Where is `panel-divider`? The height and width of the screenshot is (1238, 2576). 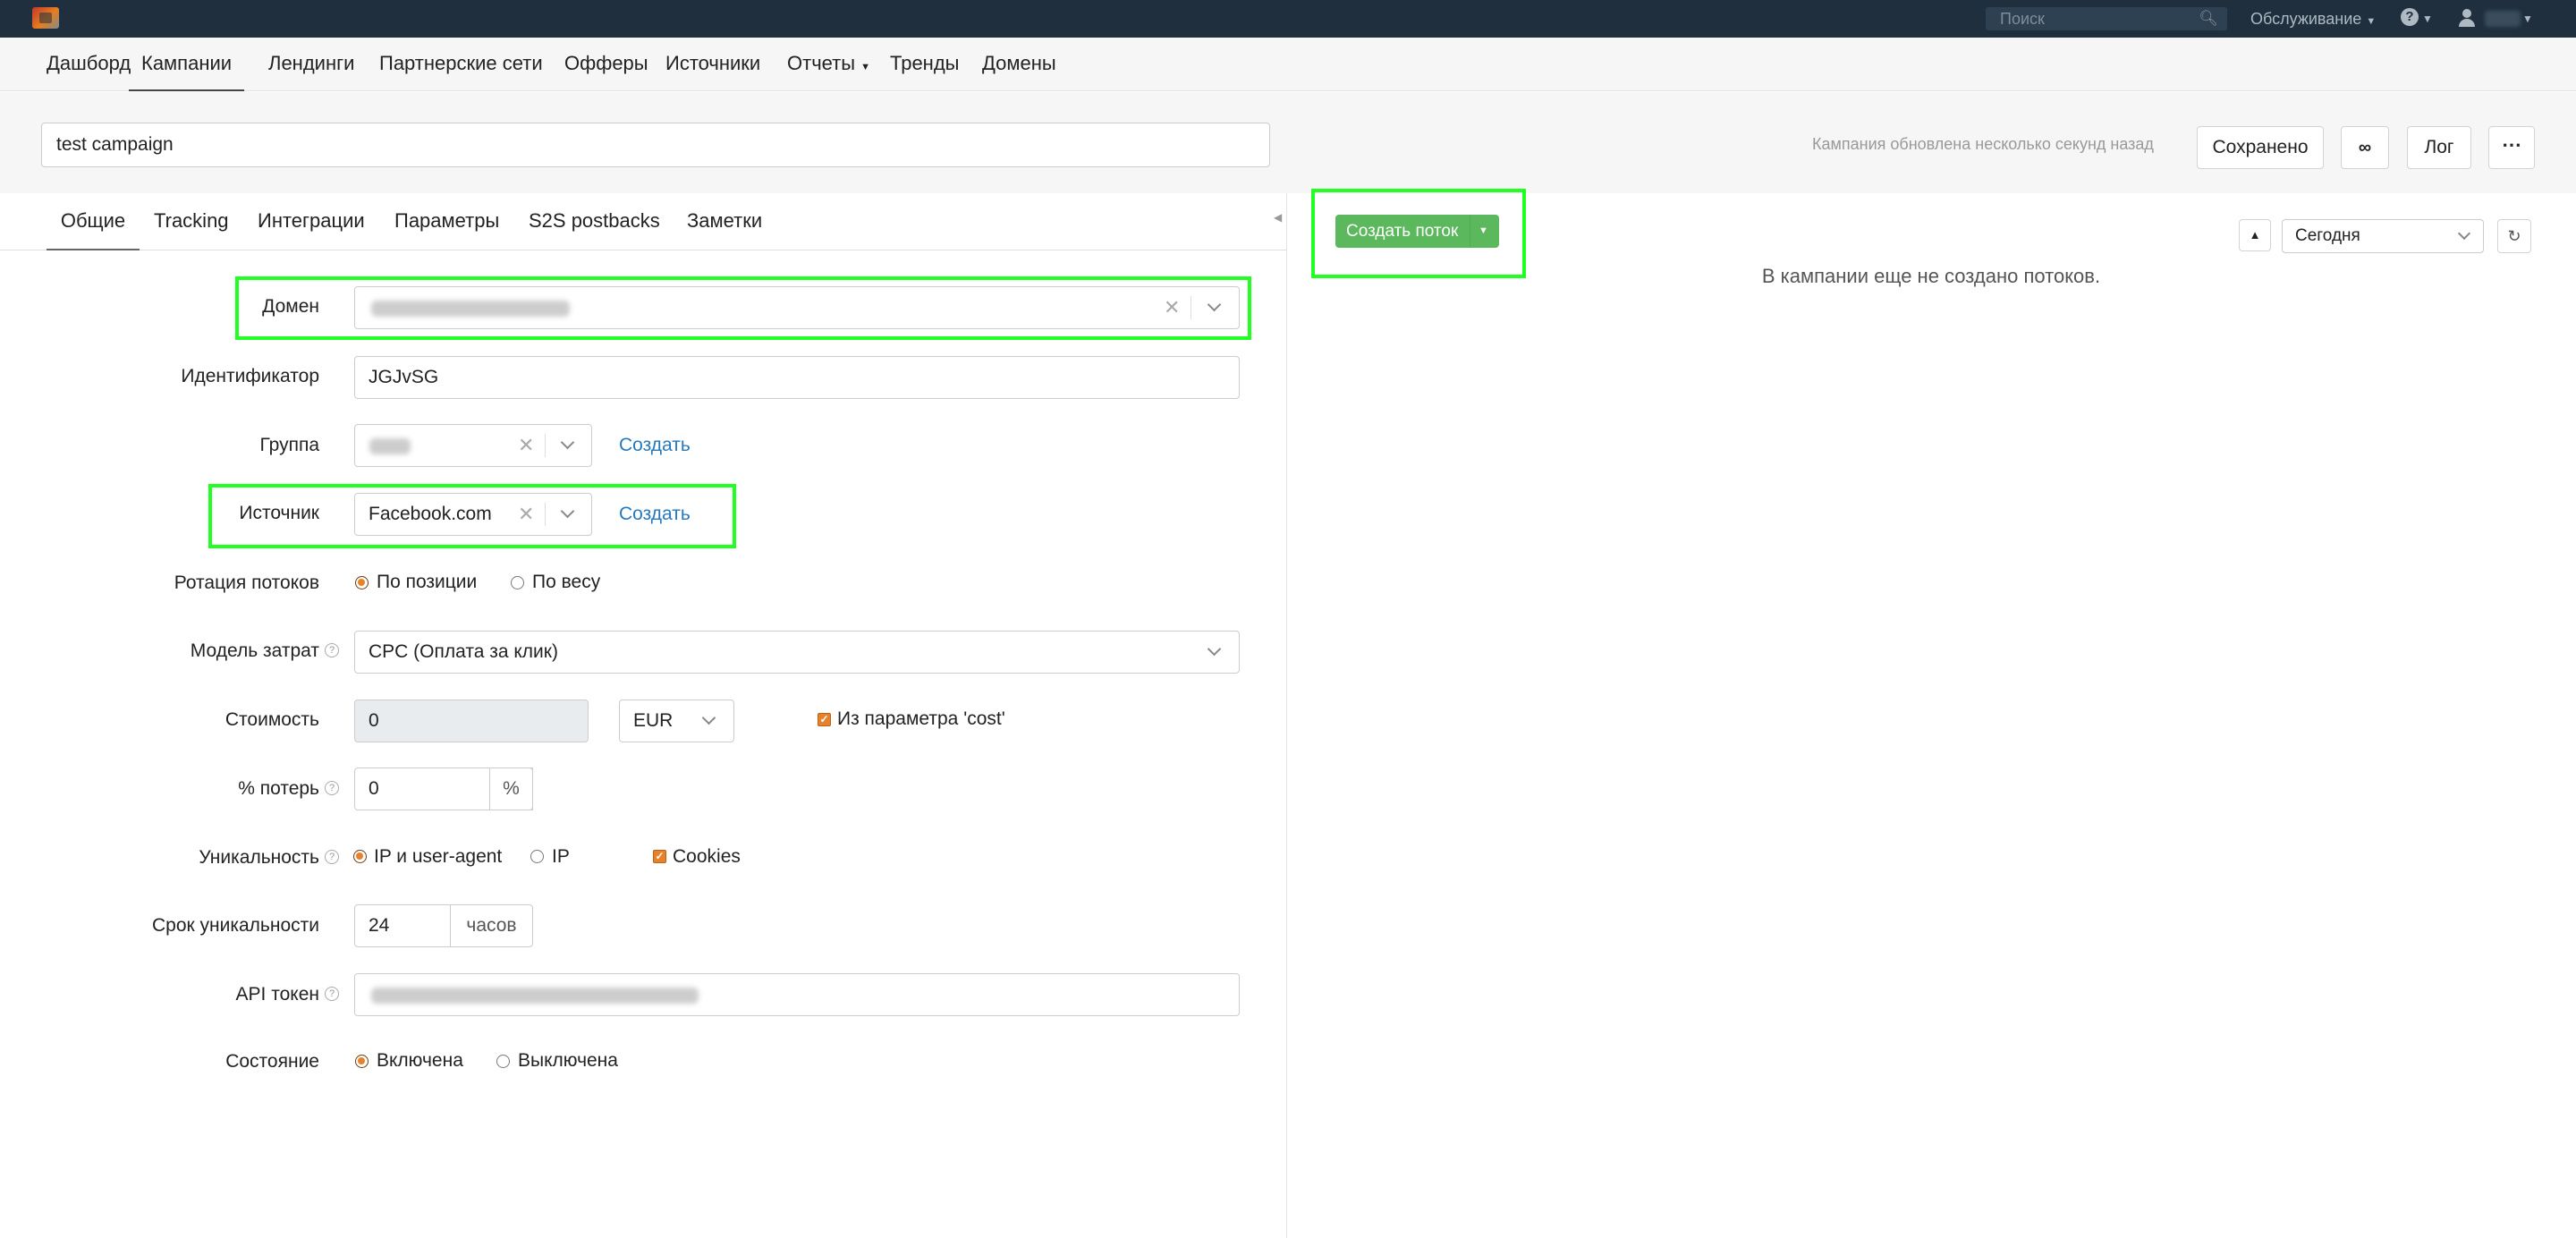 panel-divider is located at coordinates (1286, 715).